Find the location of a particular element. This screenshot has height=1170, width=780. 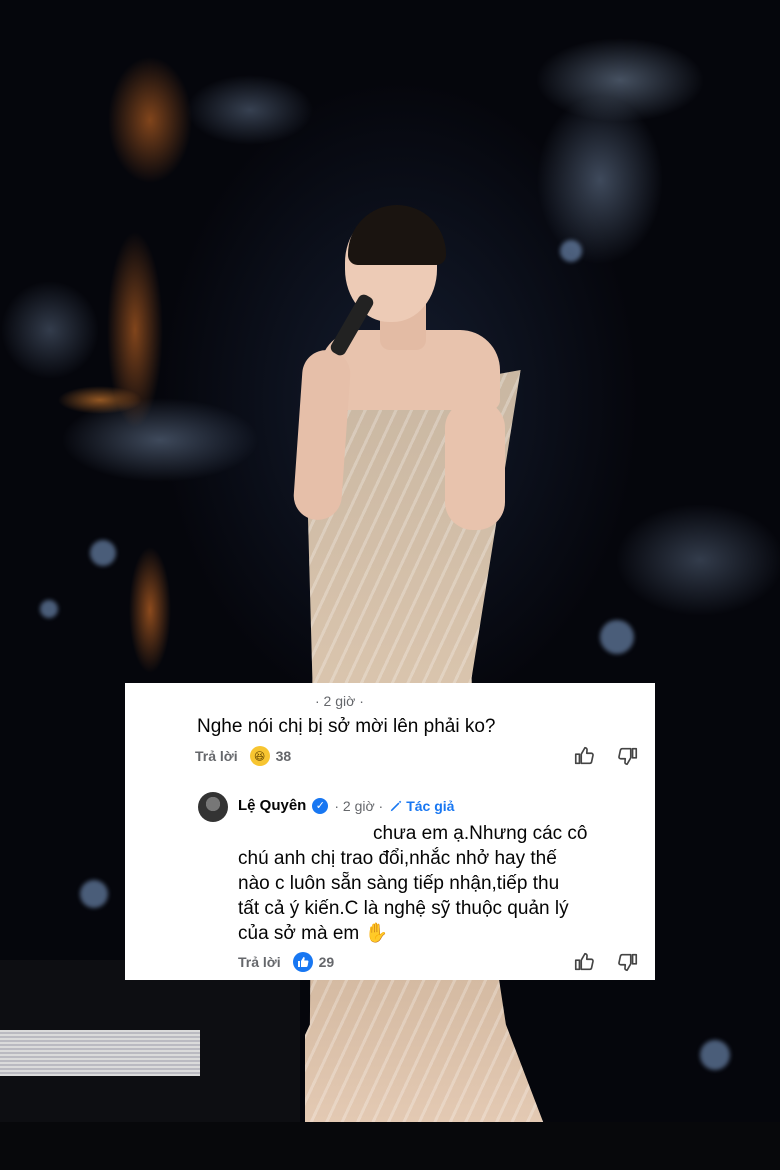

singer-arm is located at coordinates (475, 465).